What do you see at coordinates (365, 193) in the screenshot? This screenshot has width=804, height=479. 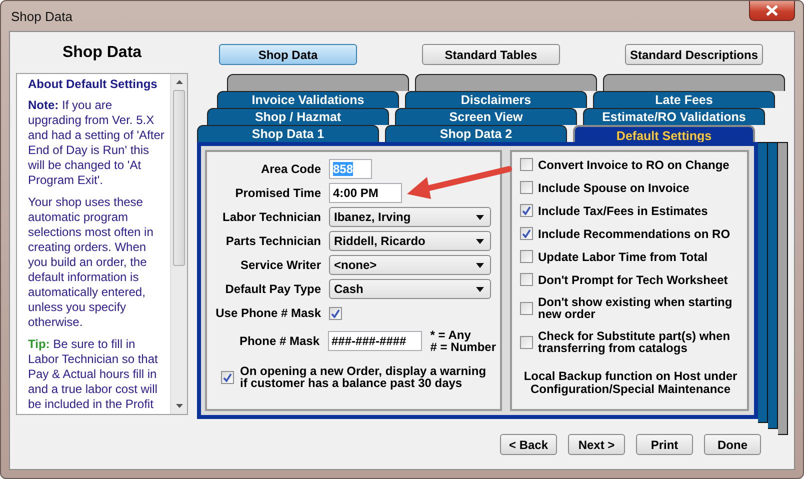 I see `input-field: 4:00 PM` at bounding box center [365, 193].